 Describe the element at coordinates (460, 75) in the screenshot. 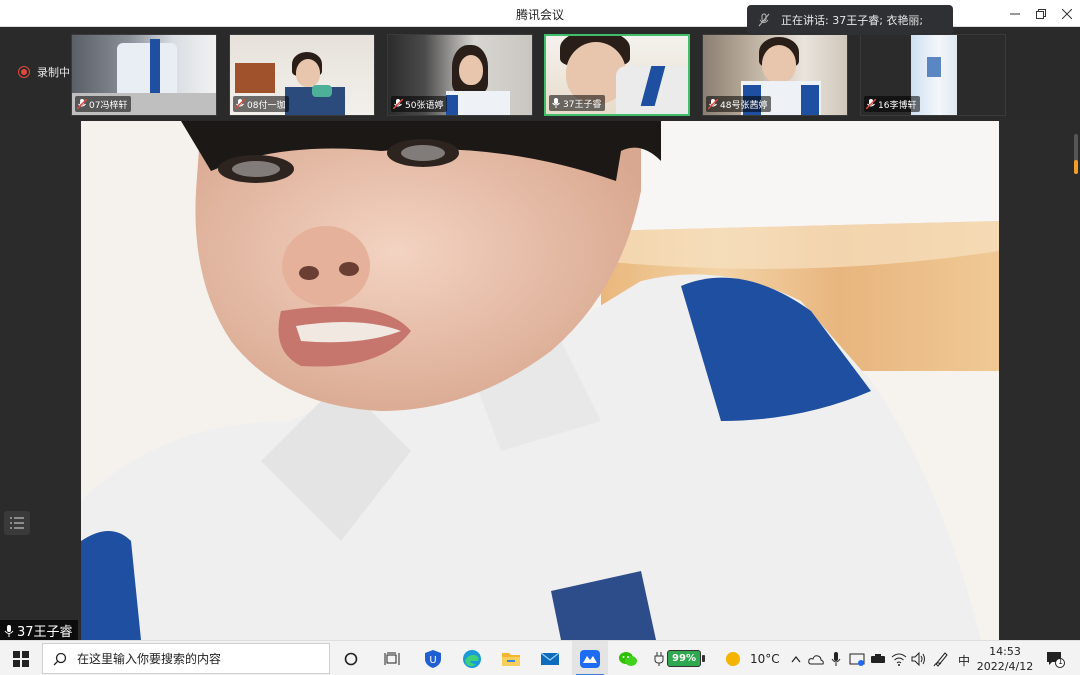

I see `participant-tile: 50张语婷` at that location.